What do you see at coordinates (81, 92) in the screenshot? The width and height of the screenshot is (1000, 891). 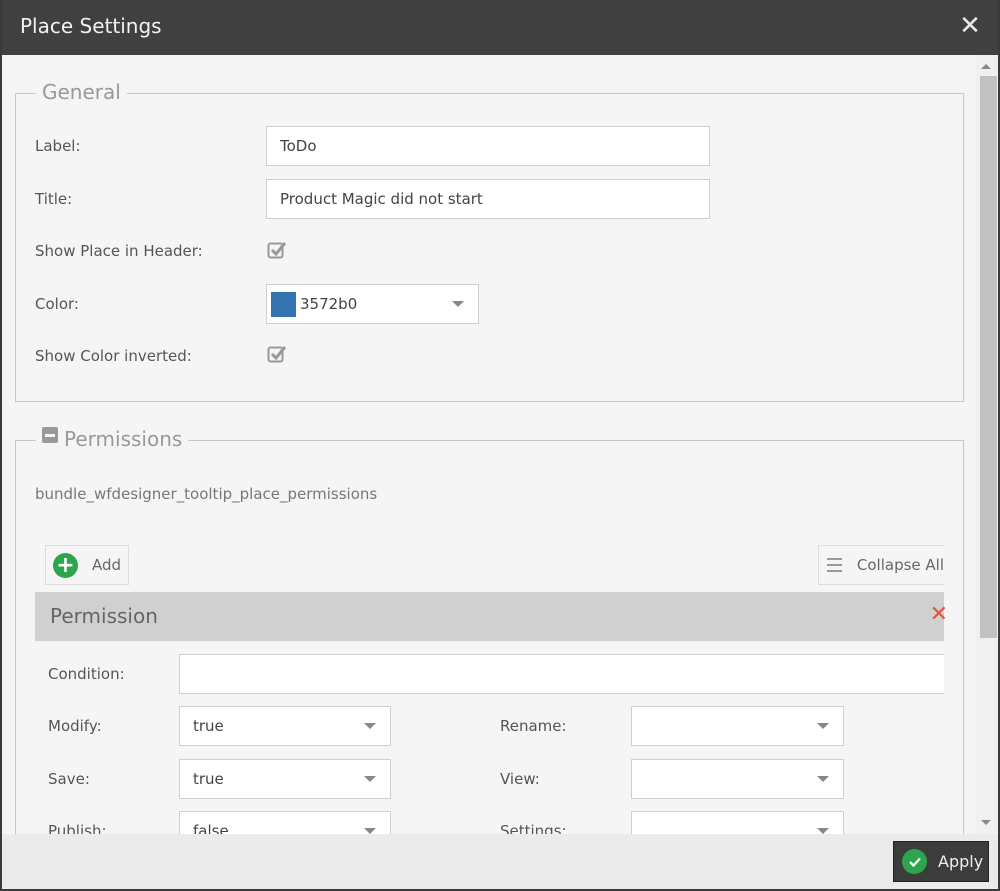 I see `general-legend: General` at bounding box center [81, 92].